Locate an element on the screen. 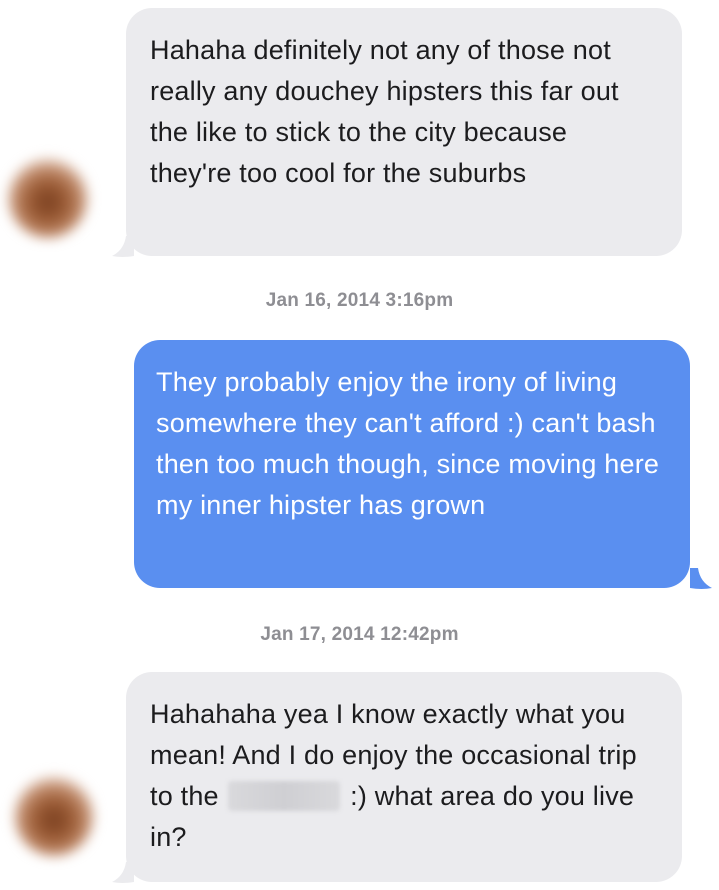 This screenshot has height=890, width=719. message-timestamp: Jan 17, 2014 12:42pm is located at coordinates (359, 634).